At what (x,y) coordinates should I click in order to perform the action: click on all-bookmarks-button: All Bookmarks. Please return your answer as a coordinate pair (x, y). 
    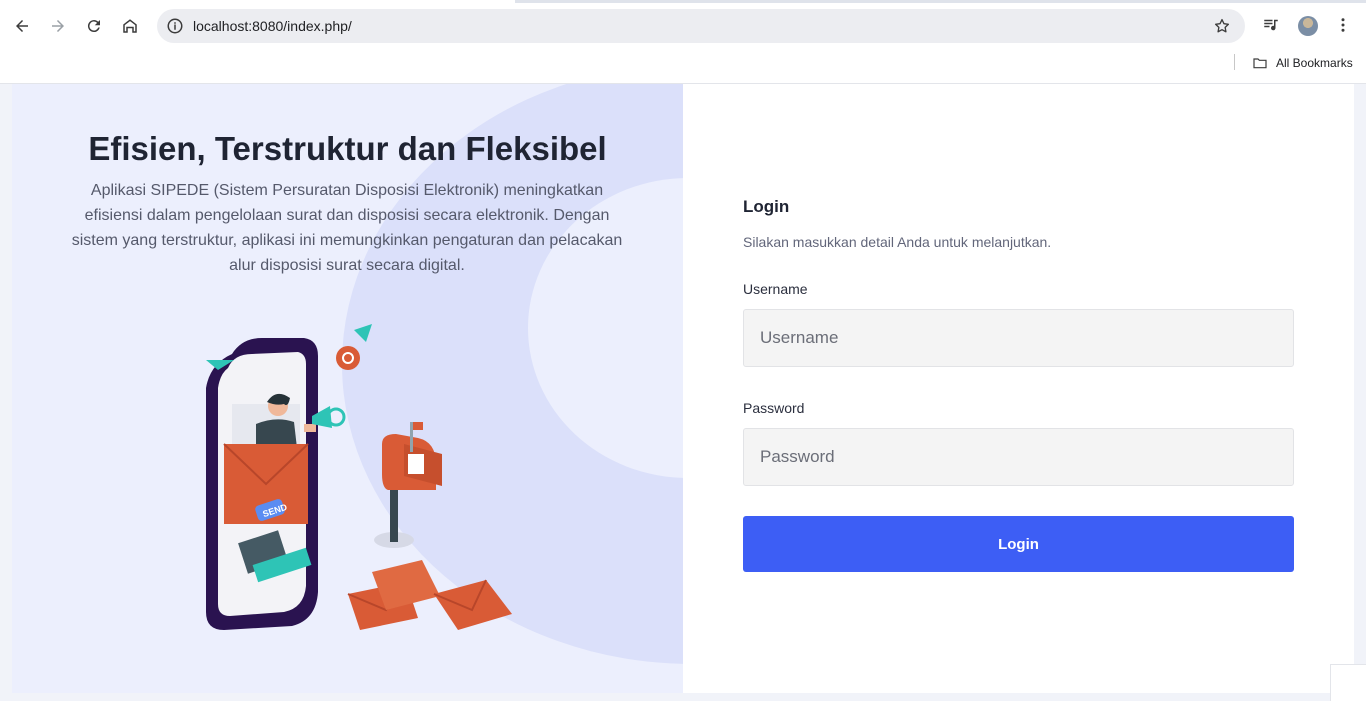
    Looking at the image, I should click on (1302, 63).